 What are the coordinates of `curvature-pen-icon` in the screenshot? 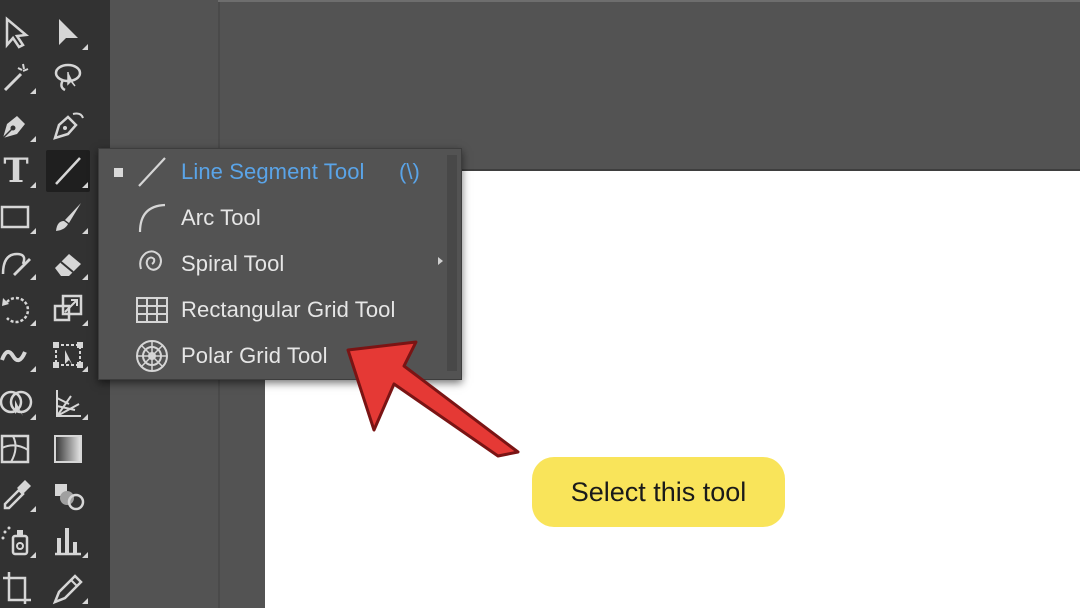 It's located at (68, 126).